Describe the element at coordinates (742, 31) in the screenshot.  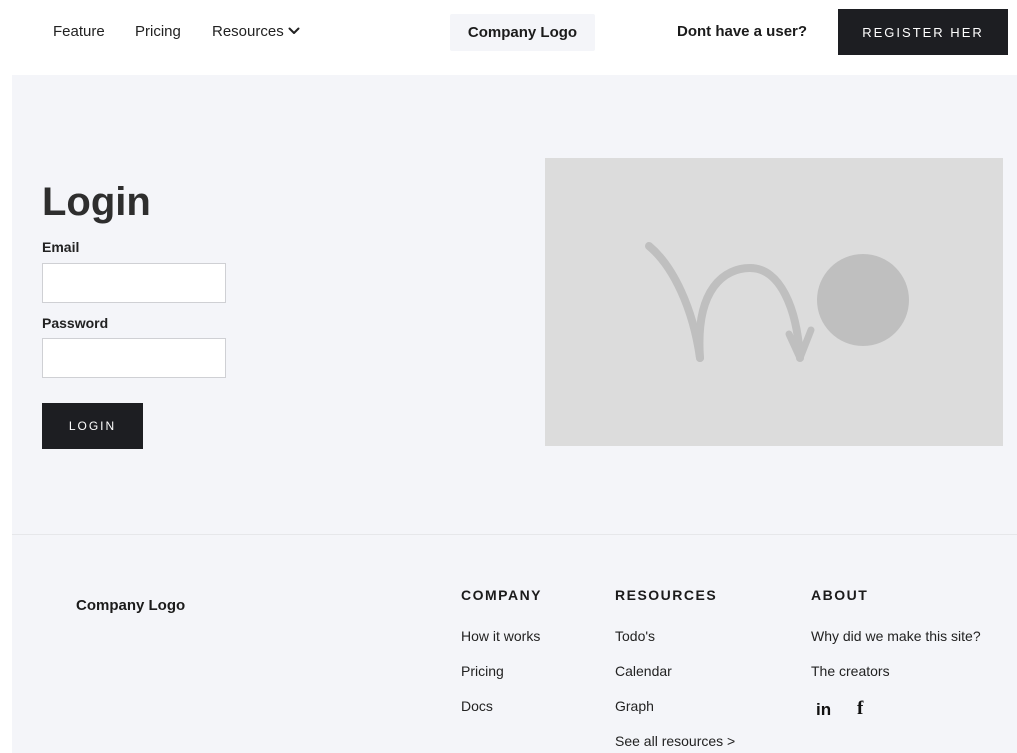
I see `no-account-text: Dont have a user?` at that location.